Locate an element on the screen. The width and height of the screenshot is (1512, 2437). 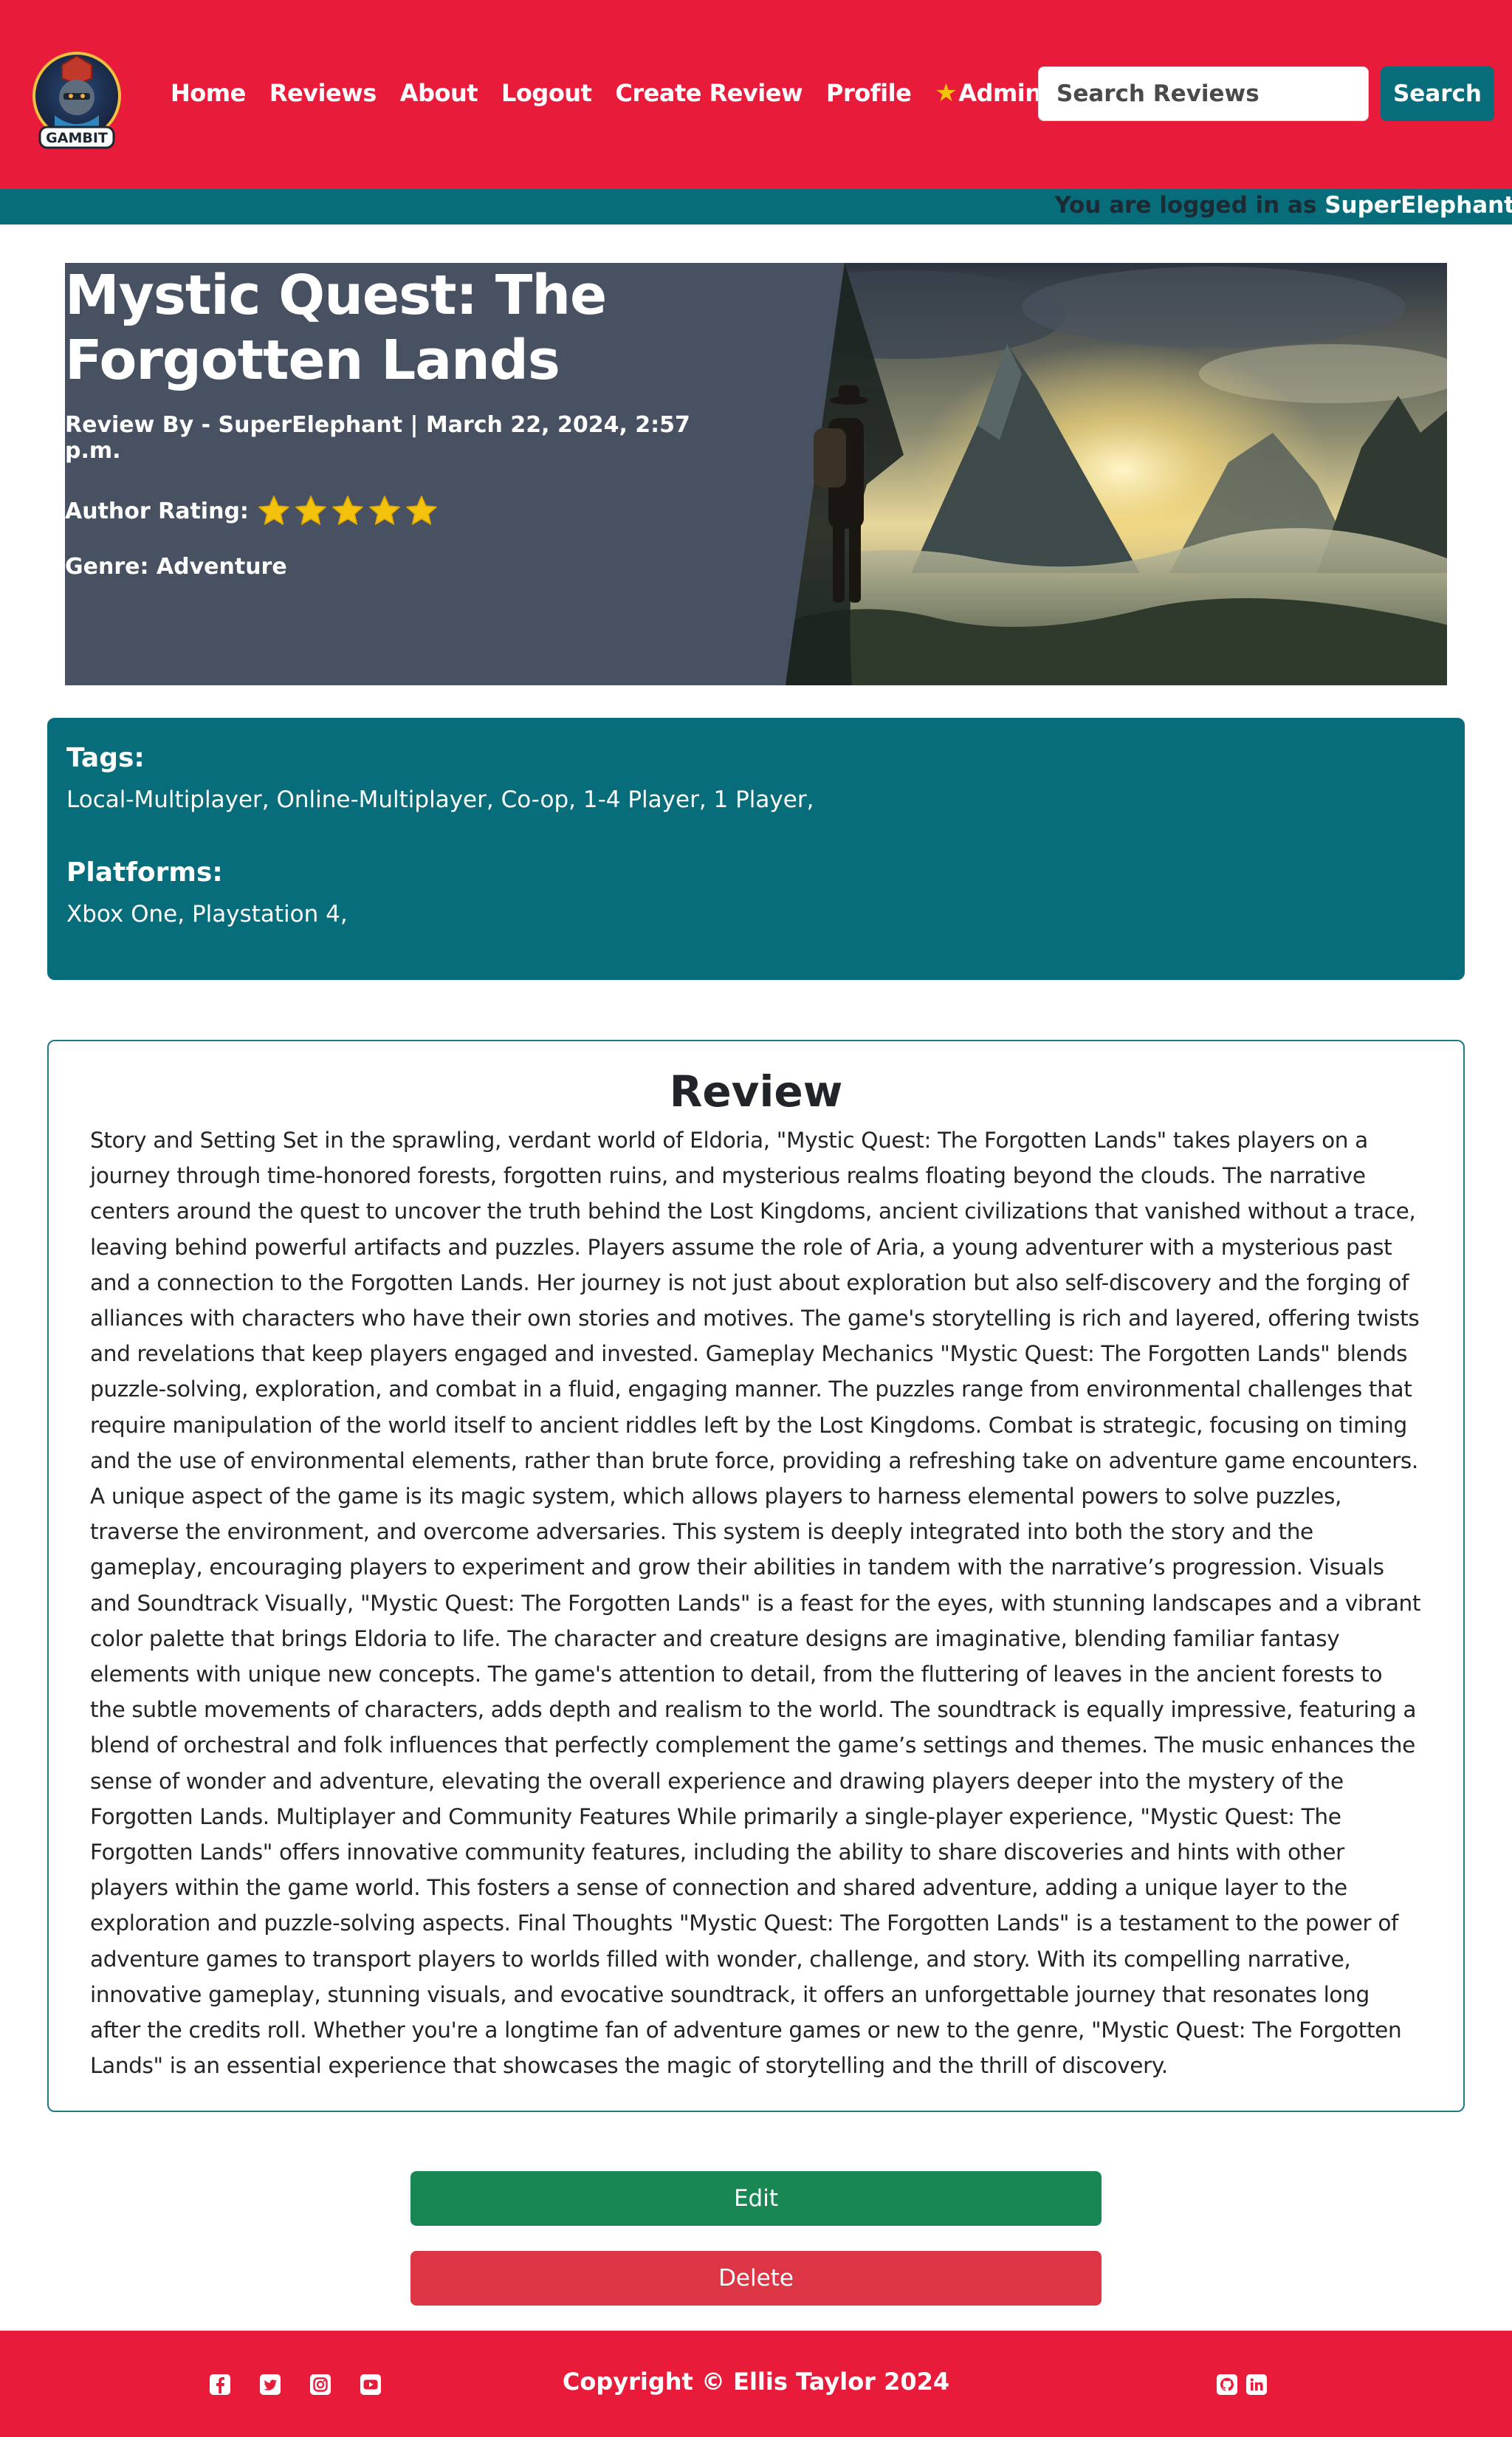
nav-profile: Profile is located at coordinates (869, 93).